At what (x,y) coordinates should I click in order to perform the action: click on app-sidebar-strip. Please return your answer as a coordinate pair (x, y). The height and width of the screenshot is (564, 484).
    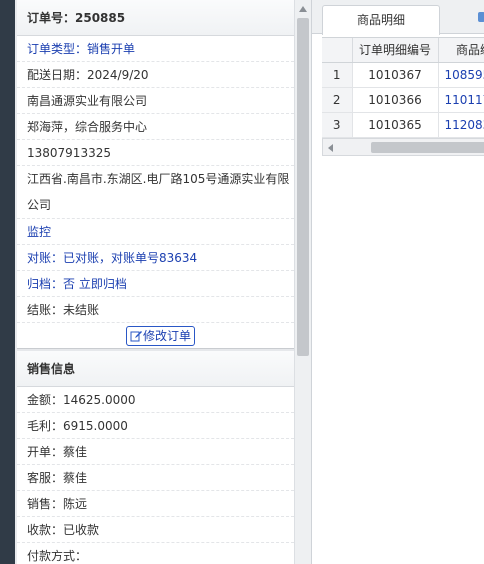
    Looking at the image, I should click on (7, 282).